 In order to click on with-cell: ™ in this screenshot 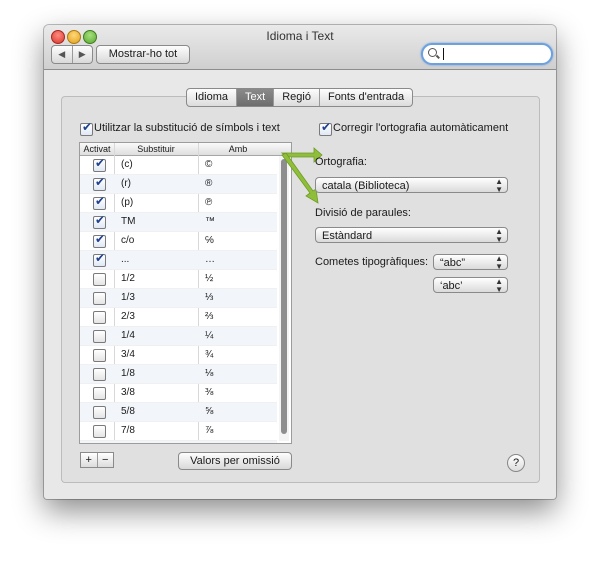, I will do `click(210, 221)`.